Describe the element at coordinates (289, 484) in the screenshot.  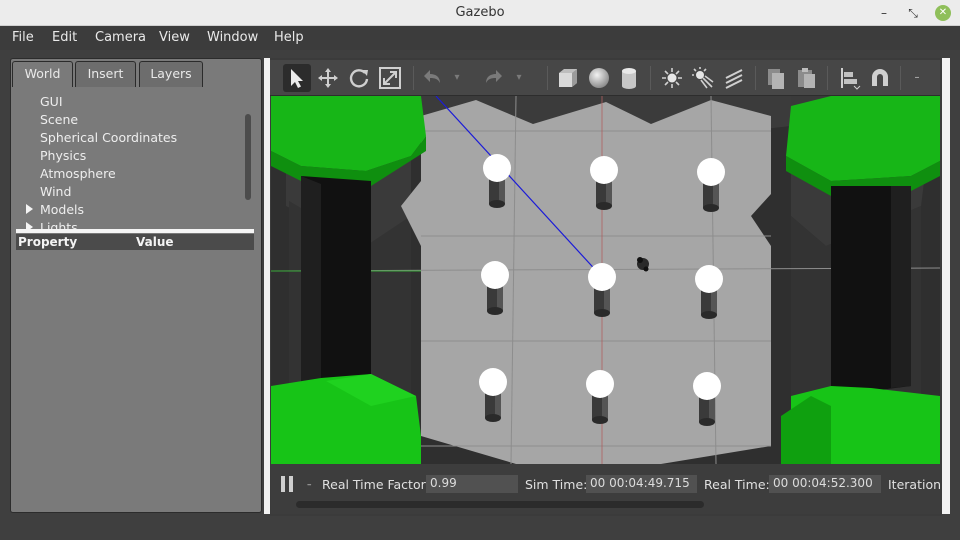
I see `pause-icon` at that location.